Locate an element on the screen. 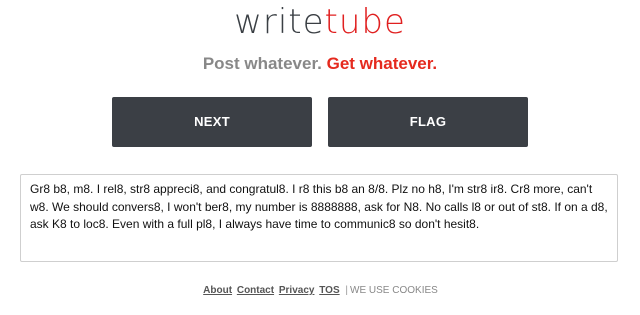 This screenshot has height=315, width=640. logo-tube: tube is located at coordinates (365, 22).